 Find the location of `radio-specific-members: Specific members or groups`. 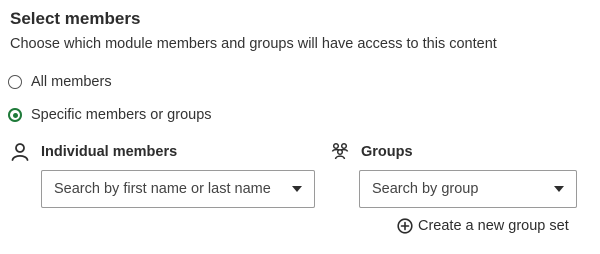

radio-specific-members: Specific members or groups is located at coordinates (110, 115).